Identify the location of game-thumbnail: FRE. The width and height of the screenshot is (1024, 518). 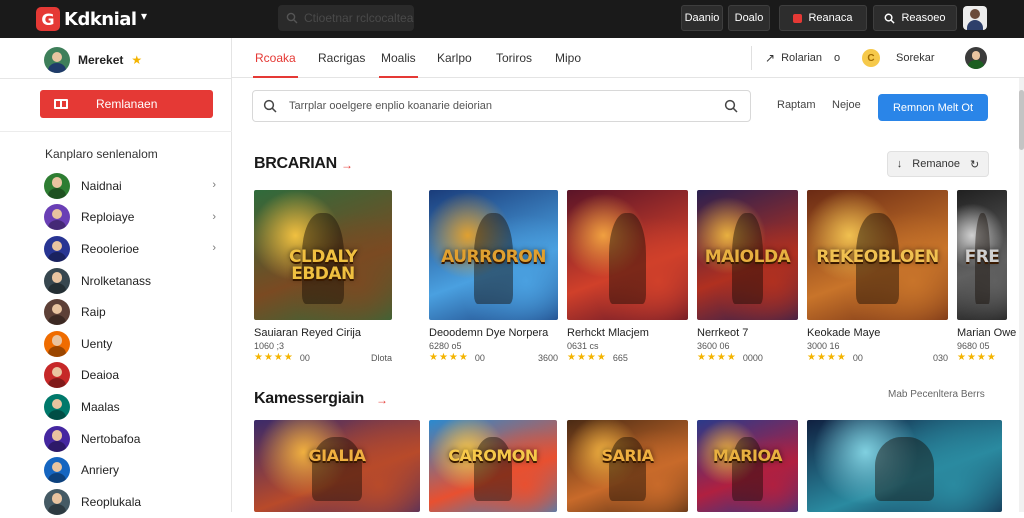
(982, 255).